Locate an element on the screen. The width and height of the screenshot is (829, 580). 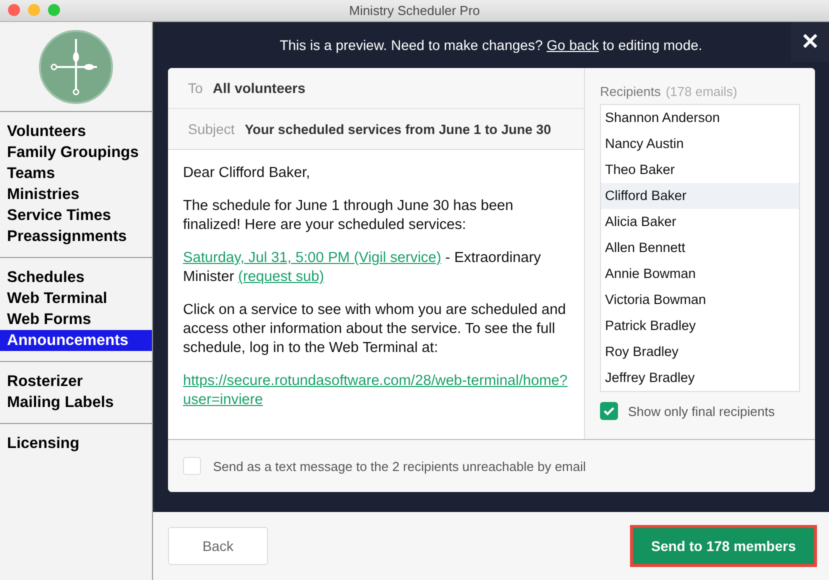
email-paragraph: The schedule for June 1 through June 30 has been finalized! Here are your scheduled services: is located at coordinates (348, 216).